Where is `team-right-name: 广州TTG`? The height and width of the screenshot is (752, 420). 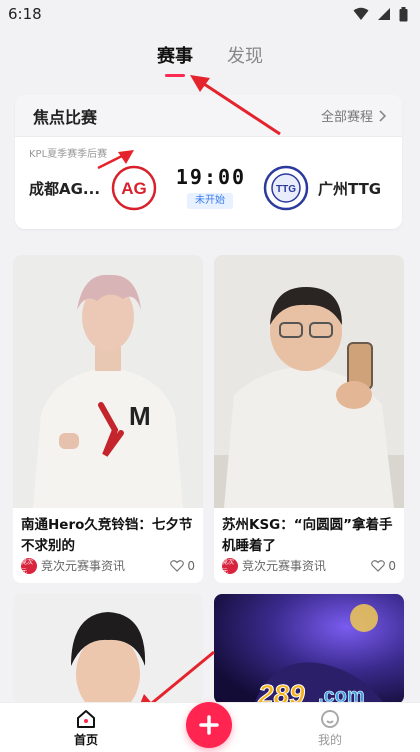 team-right-name: 广州TTG is located at coordinates (350, 189).